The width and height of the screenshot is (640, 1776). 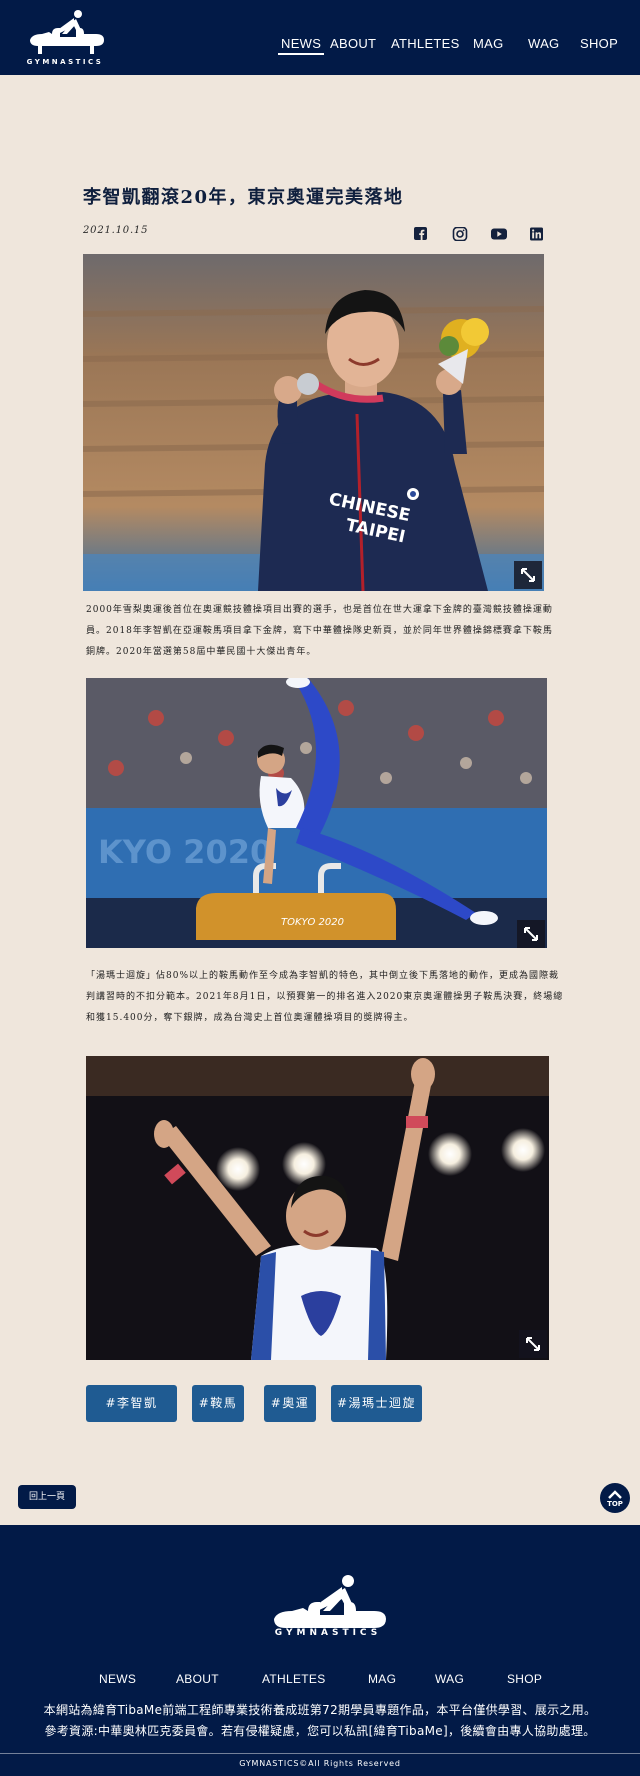 I want to click on footer-logo-wordmark: GYMNASTICS, so click(x=328, y=1633).